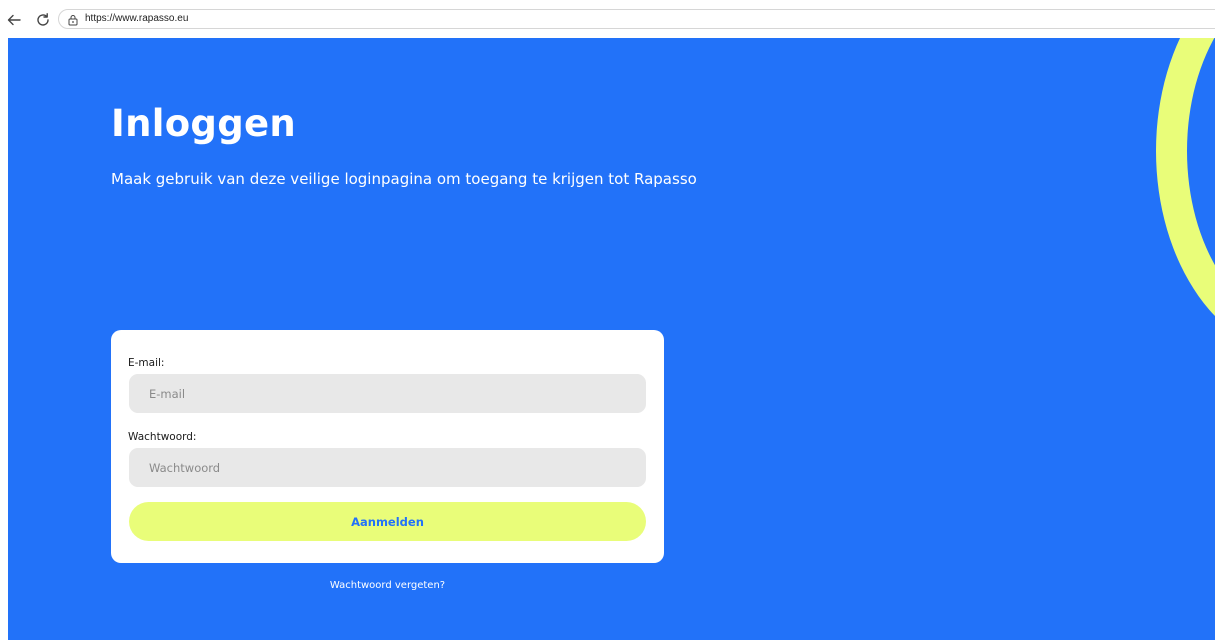 The image size is (1215, 640). What do you see at coordinates (387, 393) in the screenshot?
I see `email-field` at bounding box center [387, 393].